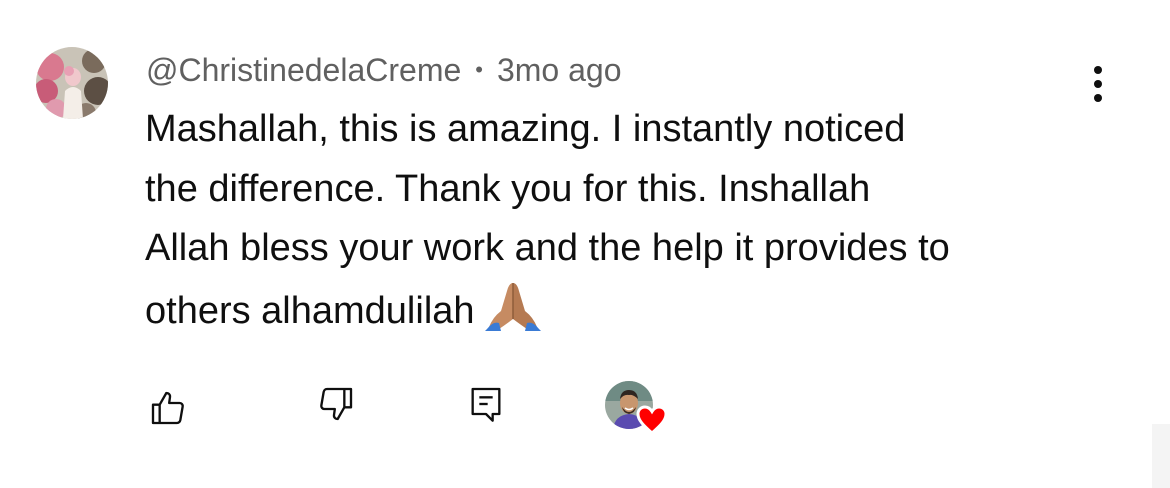 This screenshot has width=1170, height=488. I want to click on creator-heart-badge, so click(638, 410).